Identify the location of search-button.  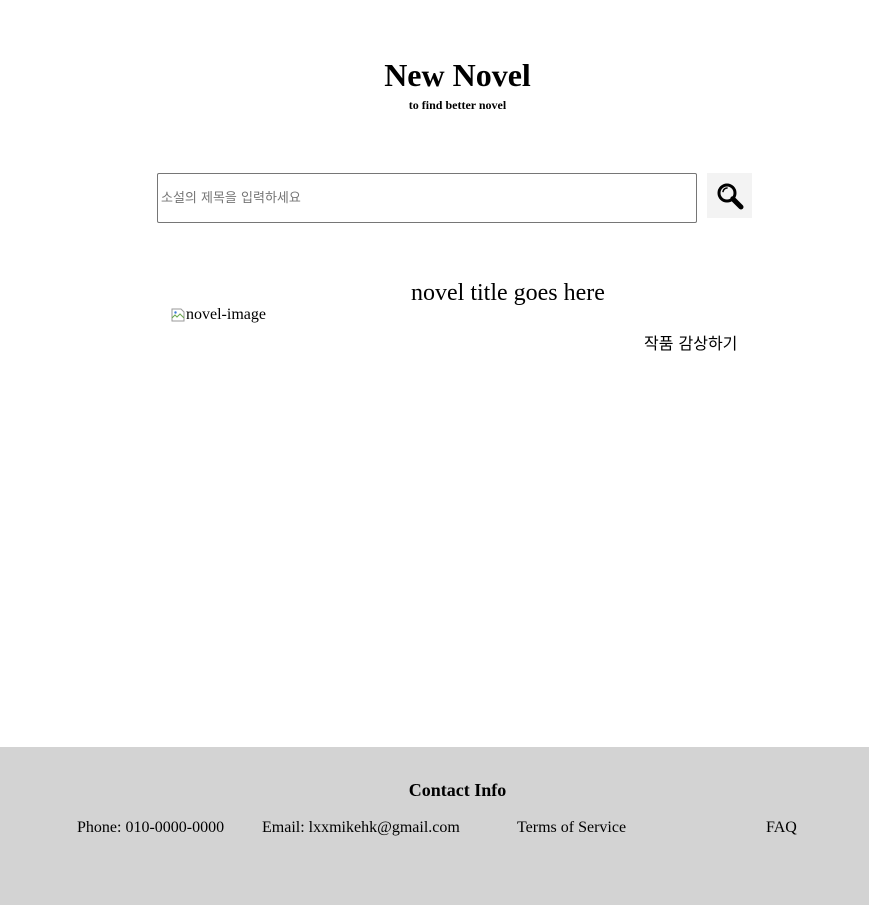
(729, 195).